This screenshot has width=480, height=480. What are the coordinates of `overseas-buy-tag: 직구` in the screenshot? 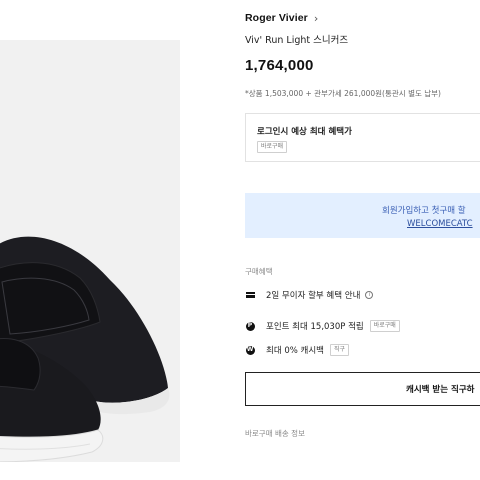 It's located at (340, 350).